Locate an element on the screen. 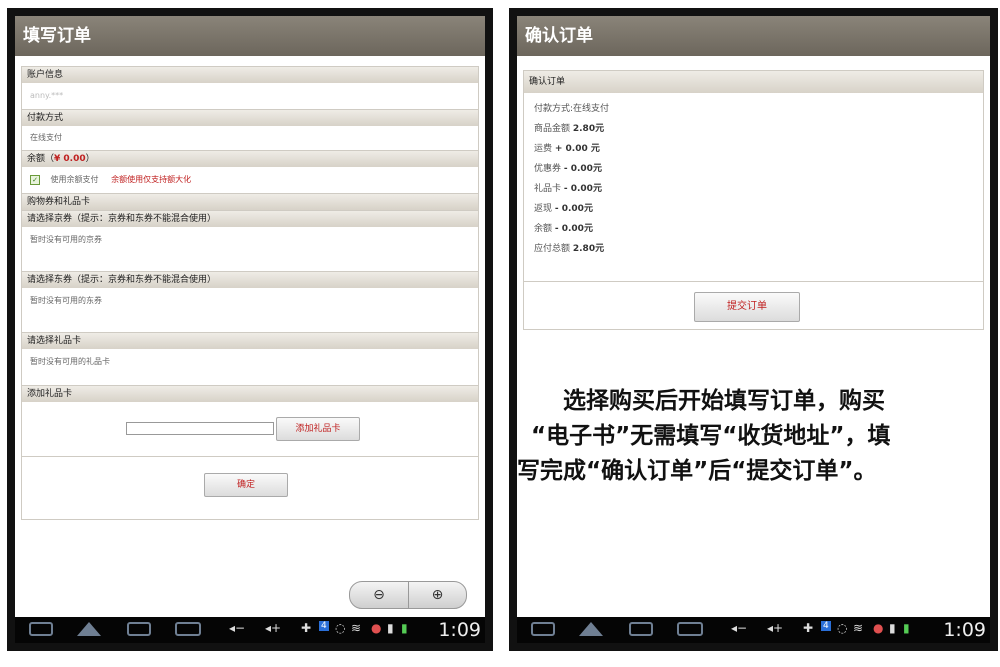 The image size is (1000, 667). caption-line: “电子书”无需填写“收货地址”，填 is located at coordinates (711, 436).